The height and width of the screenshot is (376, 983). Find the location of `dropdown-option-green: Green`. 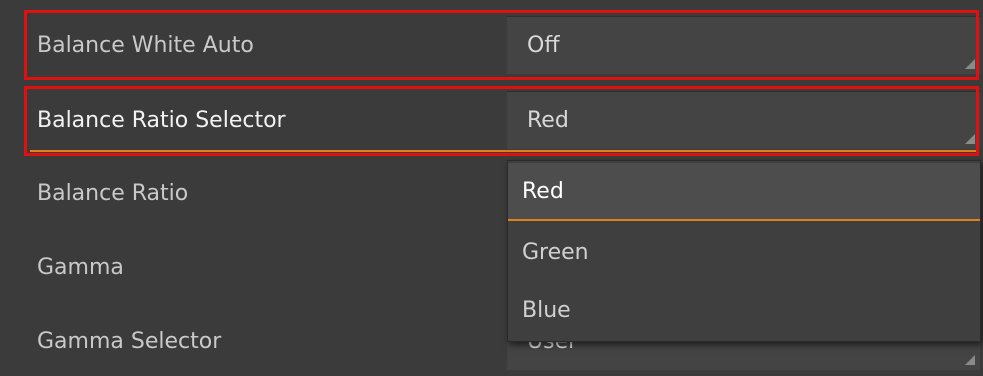

dropdown-option-green: Green is located at coordinates (744, 252).